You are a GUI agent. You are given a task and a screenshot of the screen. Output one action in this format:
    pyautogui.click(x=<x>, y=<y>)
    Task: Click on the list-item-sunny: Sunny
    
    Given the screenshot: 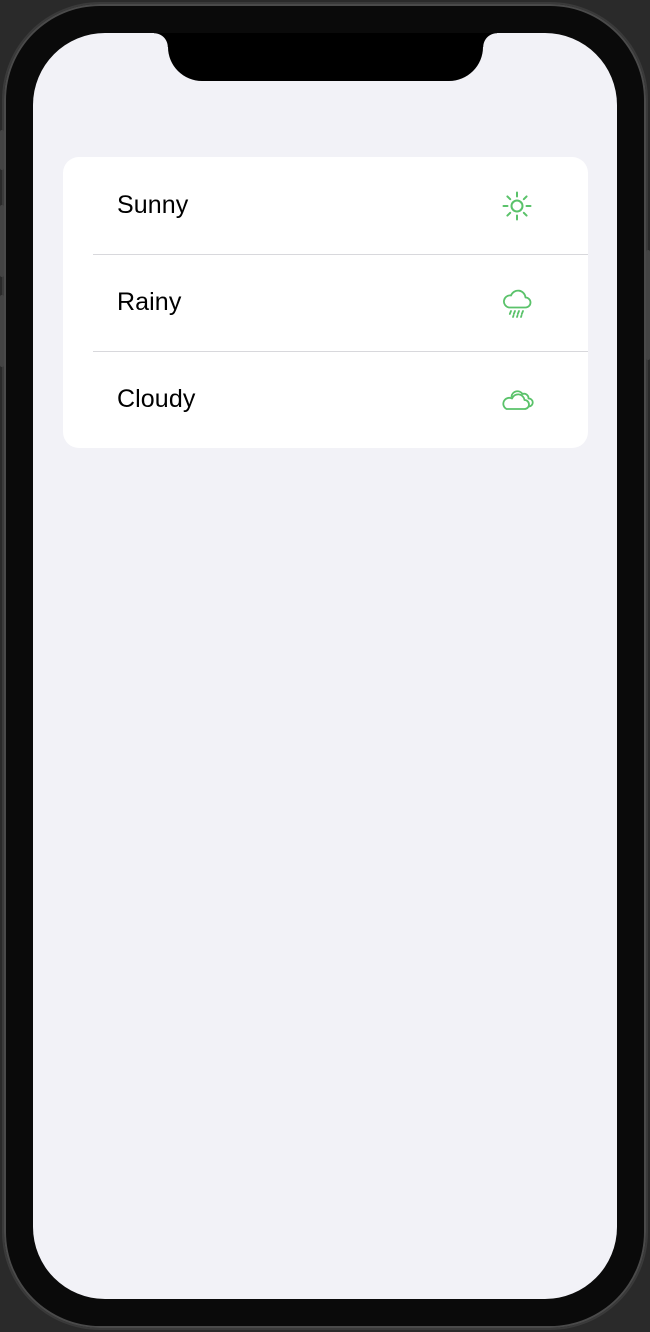 What is the action you would take?
    pyautogui.click(x=325, y=205)
    